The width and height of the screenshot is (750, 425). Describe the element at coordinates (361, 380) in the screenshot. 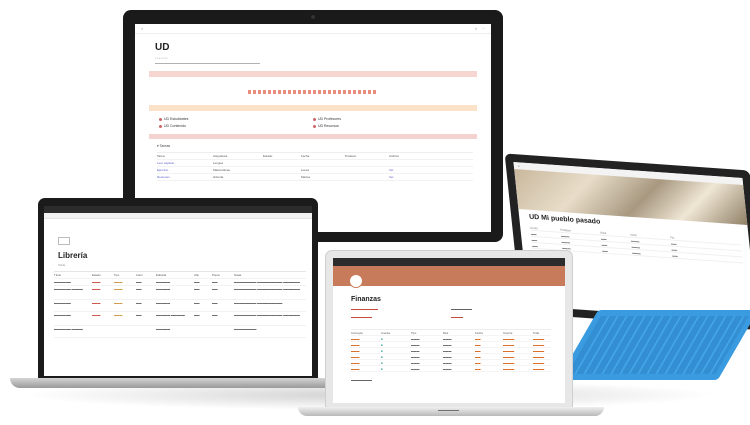

I see `finance-footer: ▬▬▬▬▬▬▬` at that location.